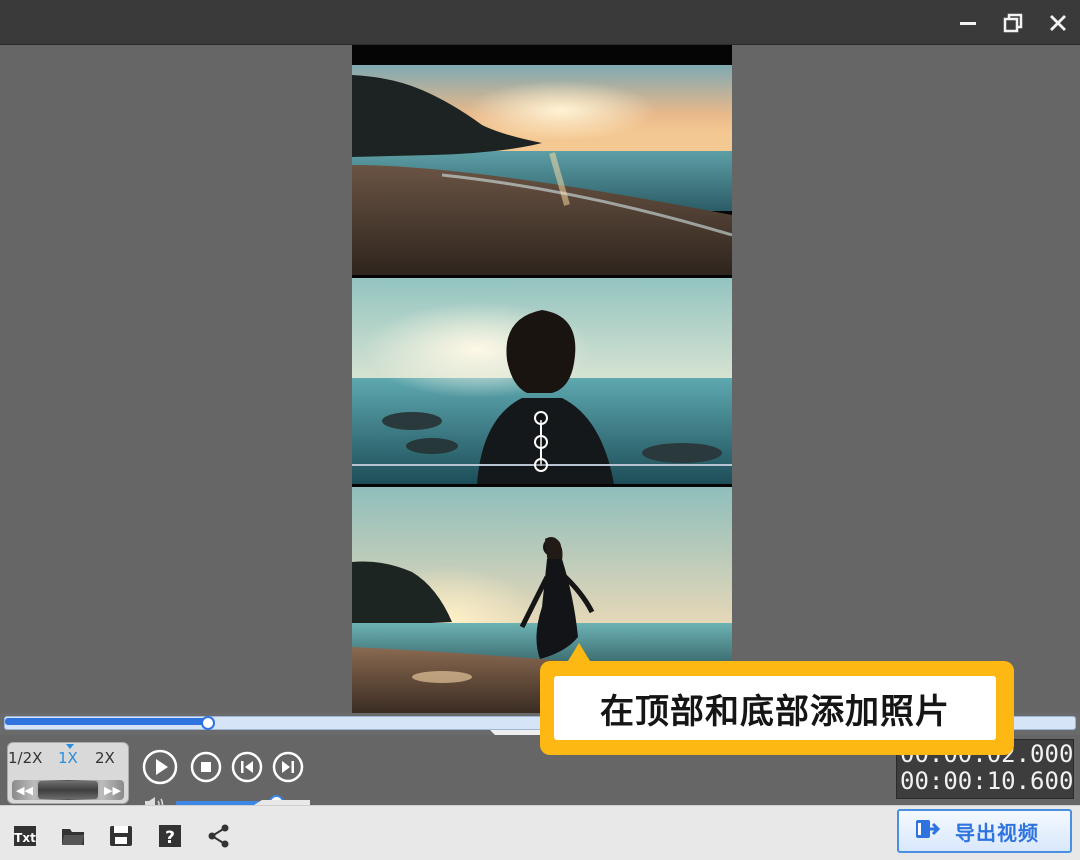  I want to click on total-time: 00:00:10.600, so click(987, 781).